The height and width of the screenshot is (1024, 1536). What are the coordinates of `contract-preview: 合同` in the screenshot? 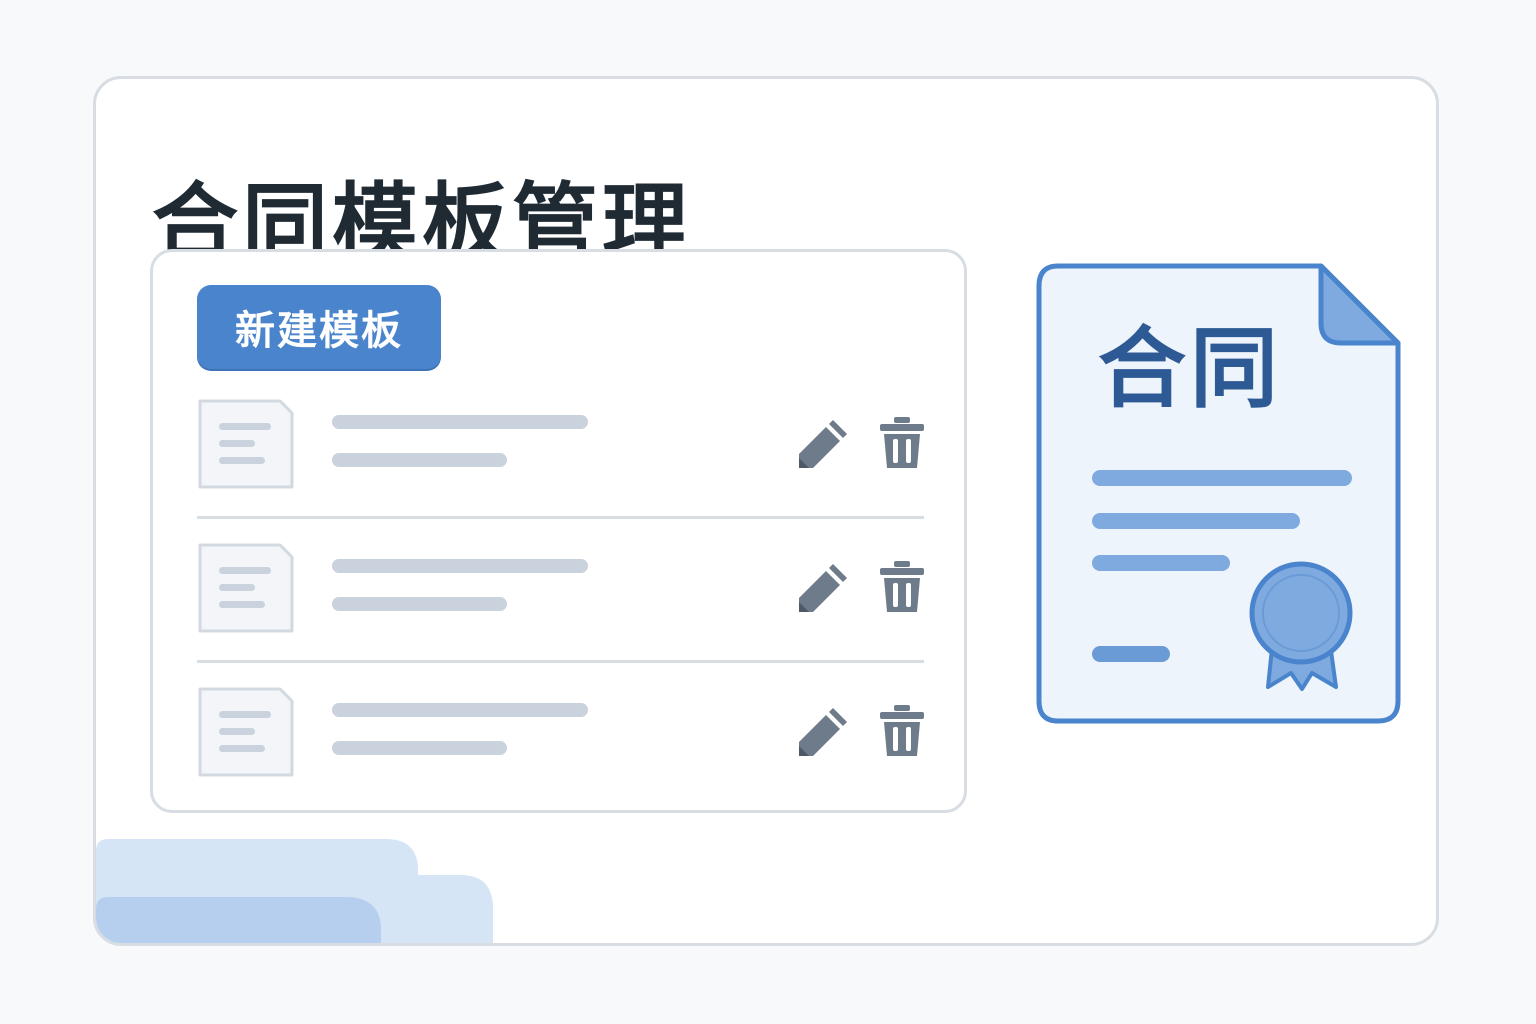 It's located at (1220, 494).